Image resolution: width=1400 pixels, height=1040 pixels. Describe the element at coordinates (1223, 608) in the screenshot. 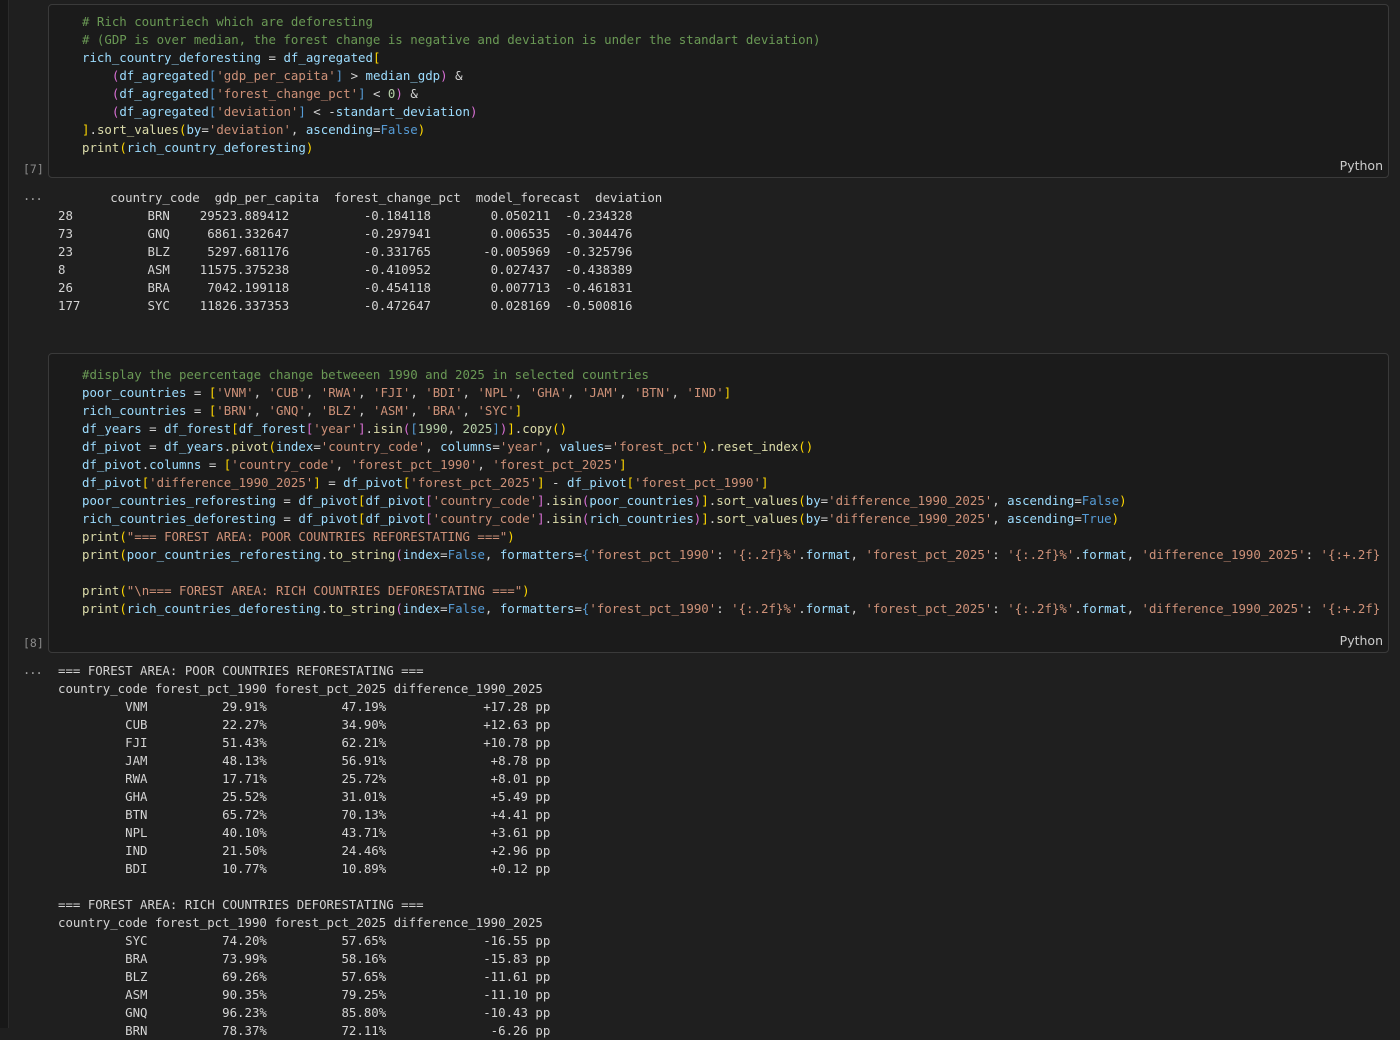

I see `code-token: 'difference_1990_2025'` at that location.